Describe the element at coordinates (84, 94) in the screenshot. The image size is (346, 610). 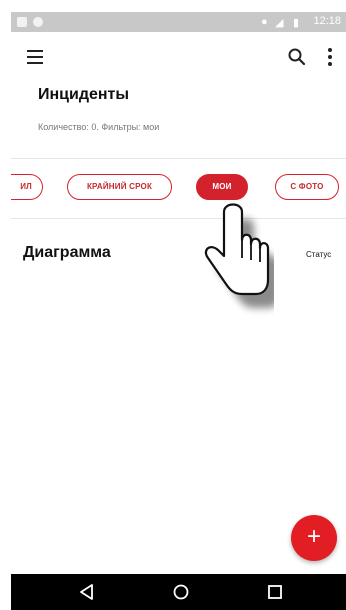
I see `page-title: Инциденты` at that location.